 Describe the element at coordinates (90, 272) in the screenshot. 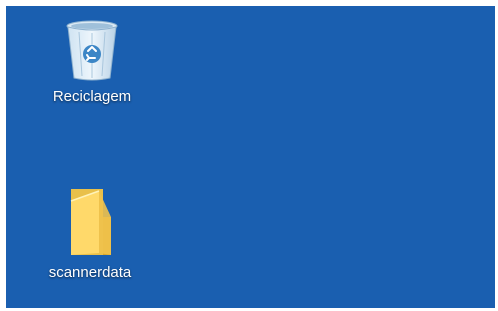

I see `scannerdata-label: scannerdata` at that location.